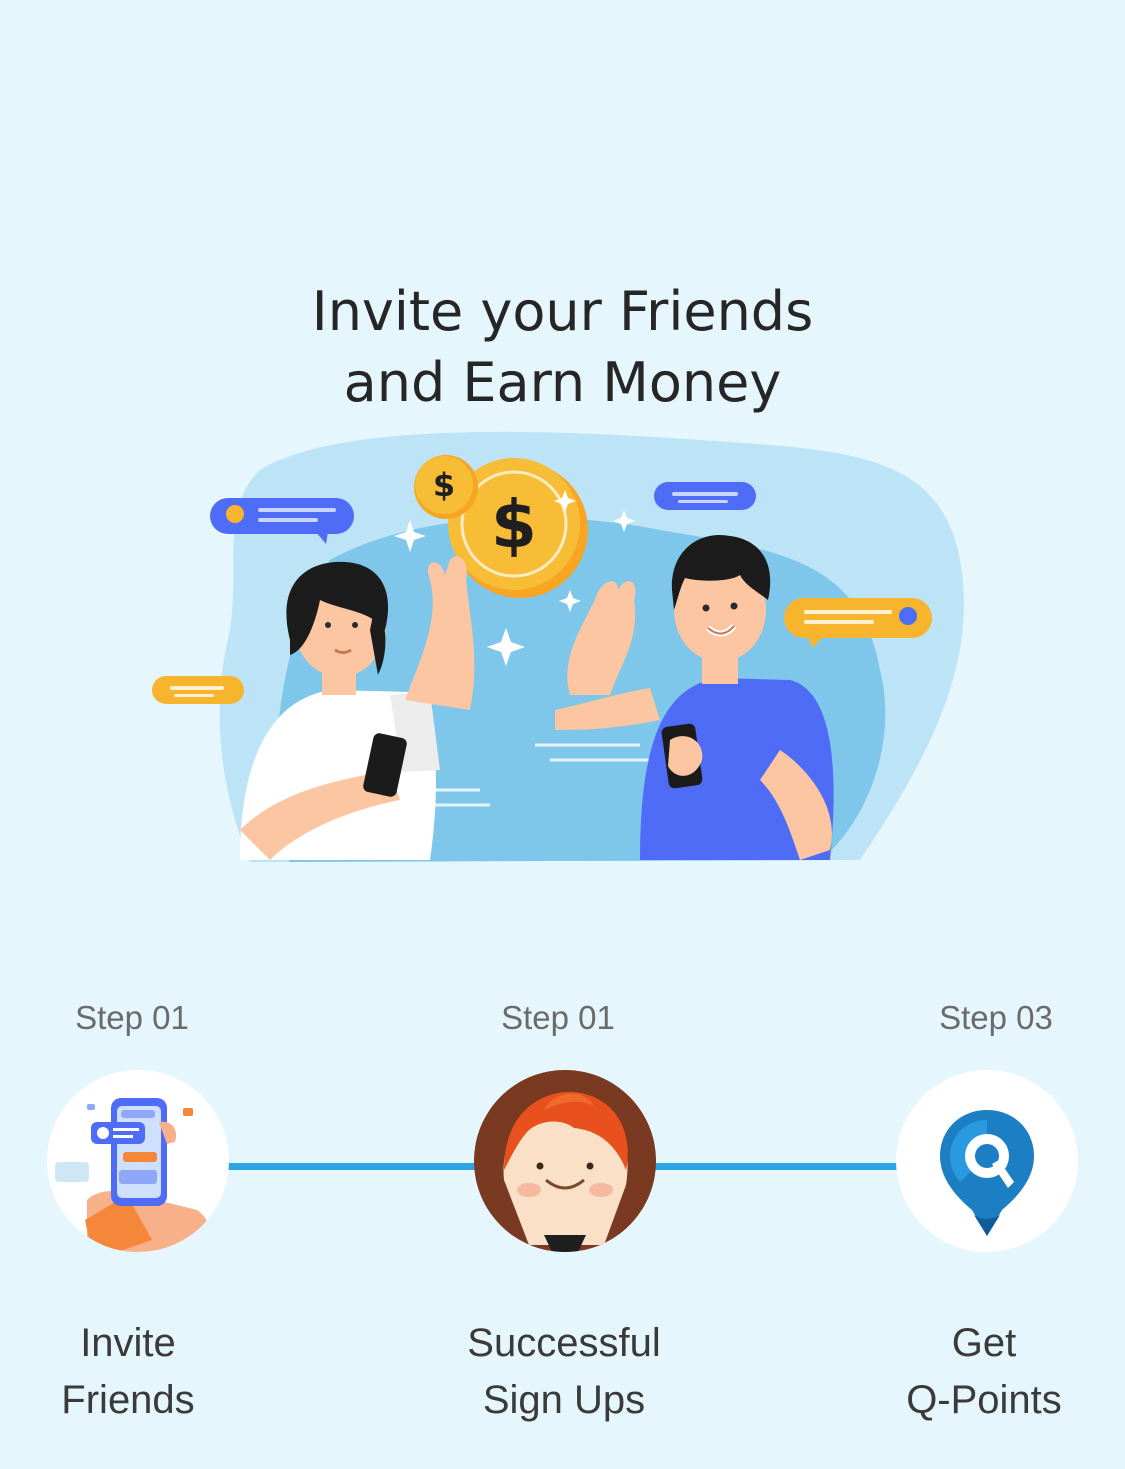  Describe the element at coordinates (984, 1343) in the screenshot. I see `step-3-title-line-1: Get` at that location.